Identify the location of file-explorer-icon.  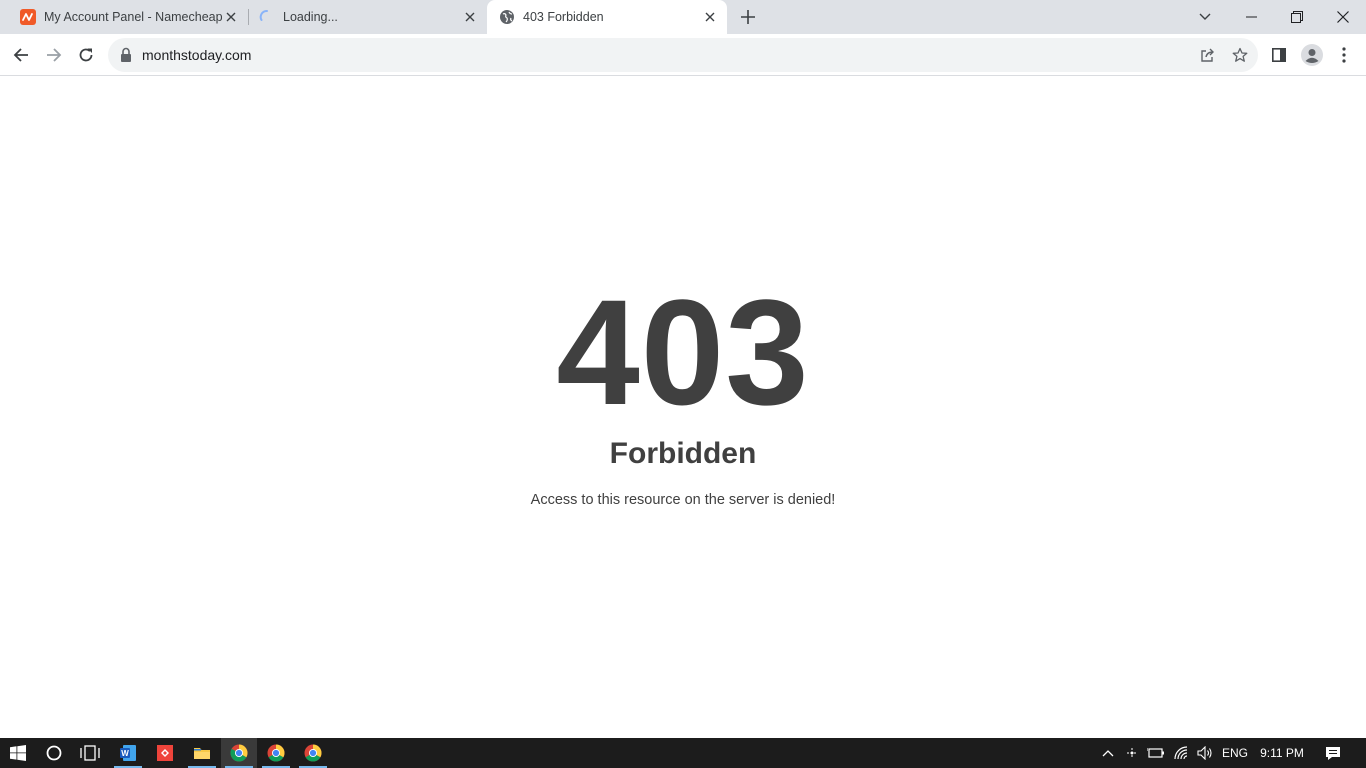
(202, 753).